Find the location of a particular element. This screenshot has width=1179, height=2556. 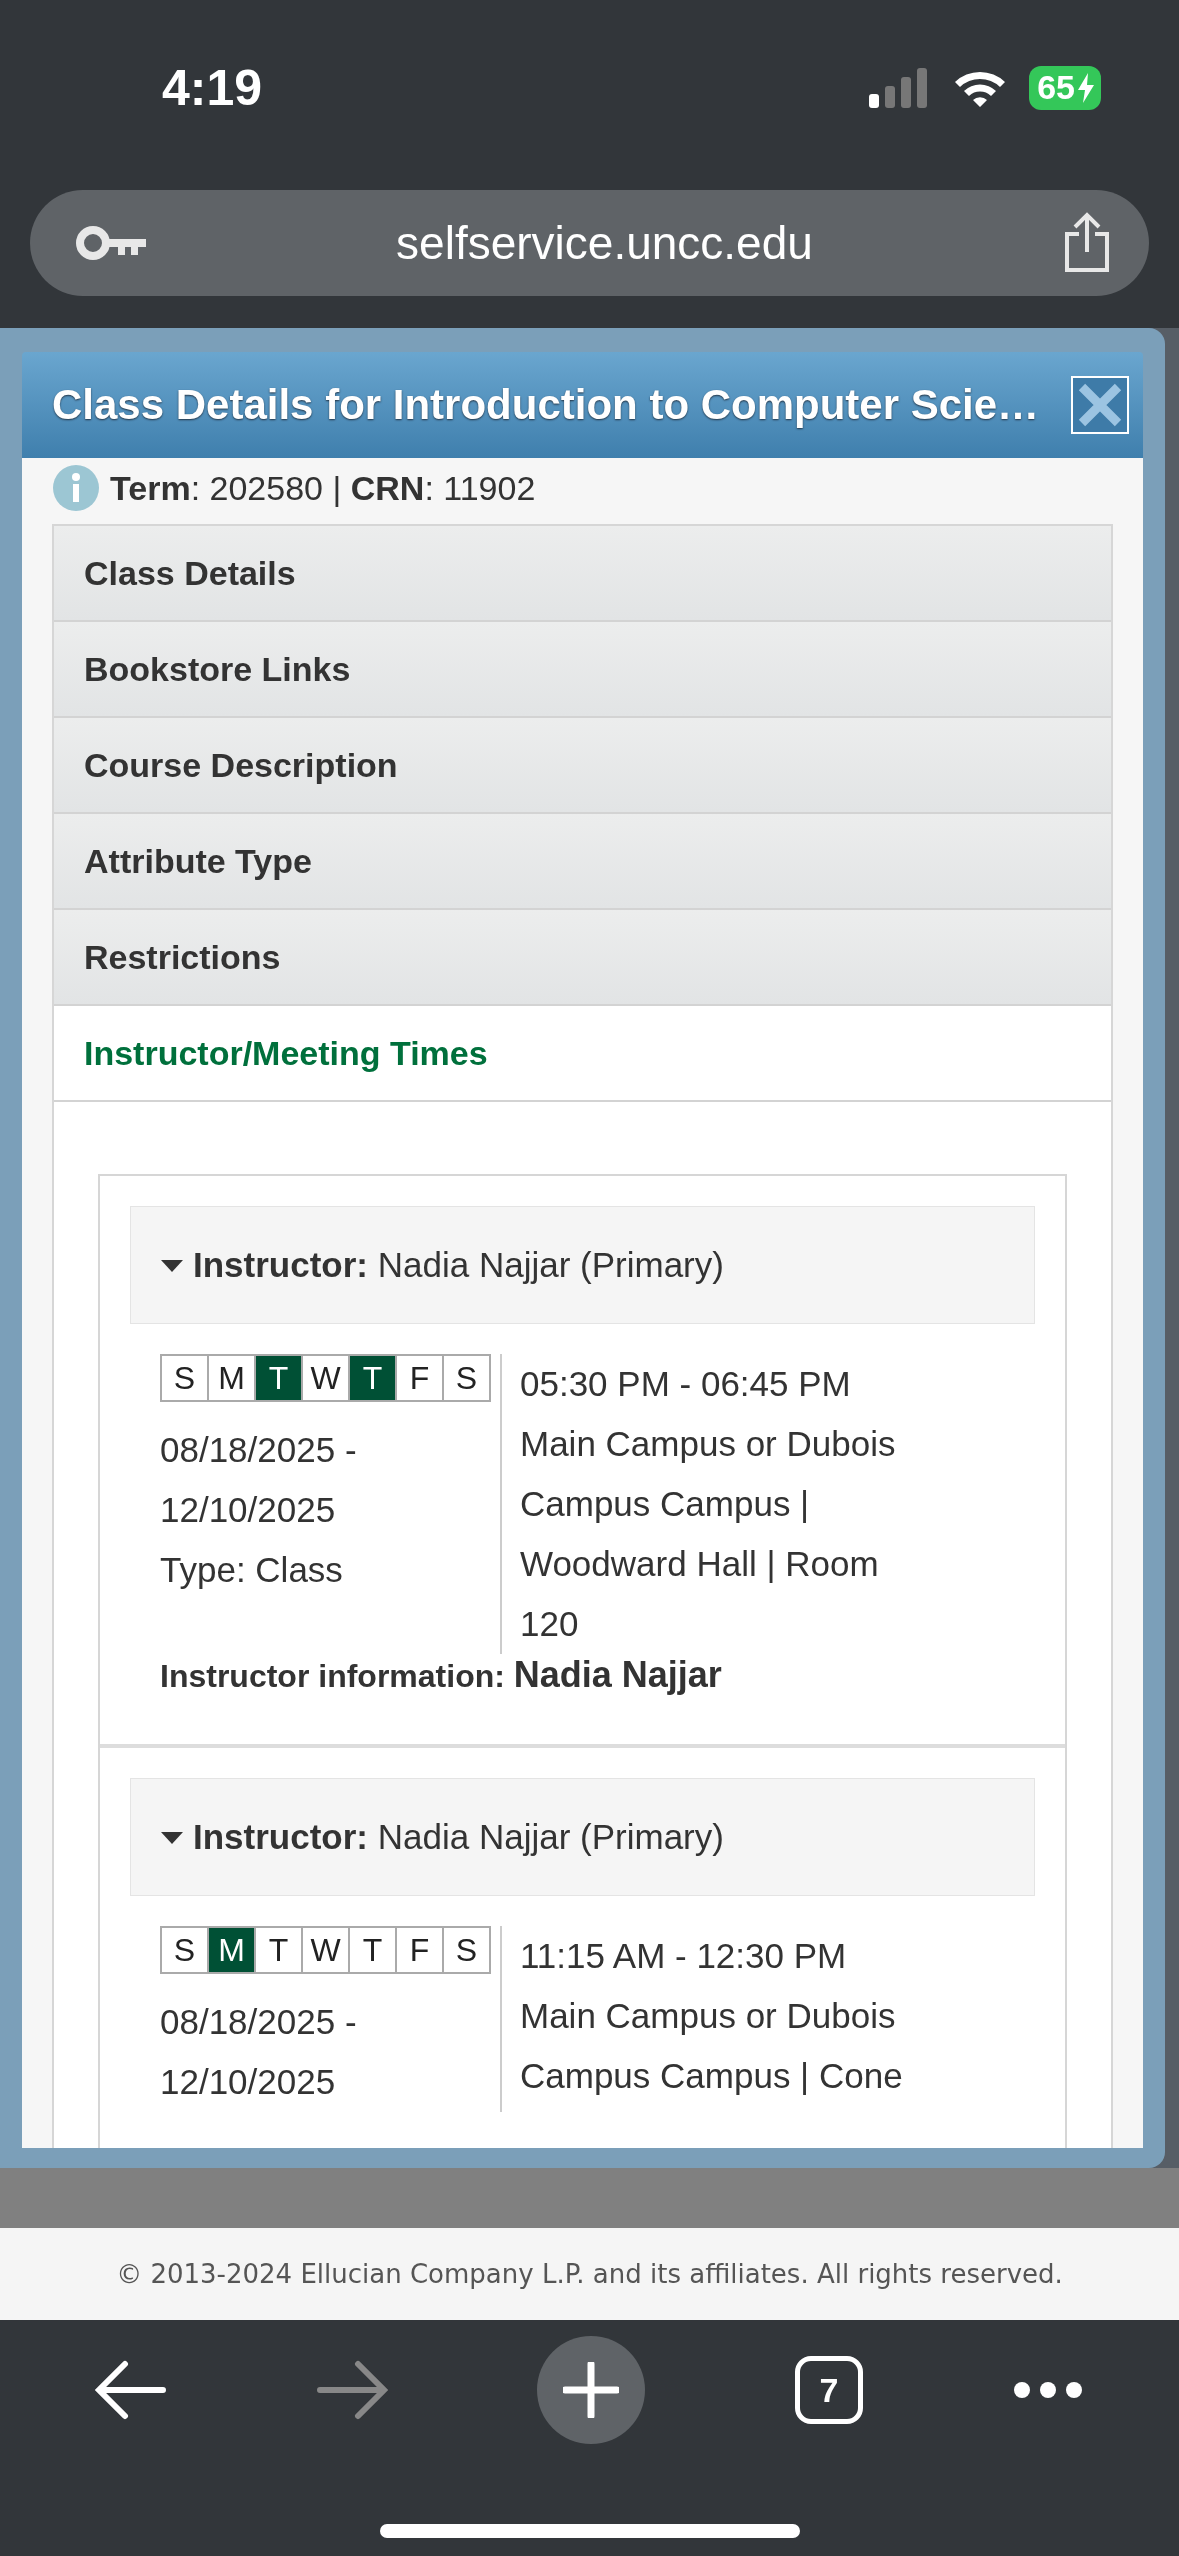

status-time: 4:19 is located at coordinates (212, 87).